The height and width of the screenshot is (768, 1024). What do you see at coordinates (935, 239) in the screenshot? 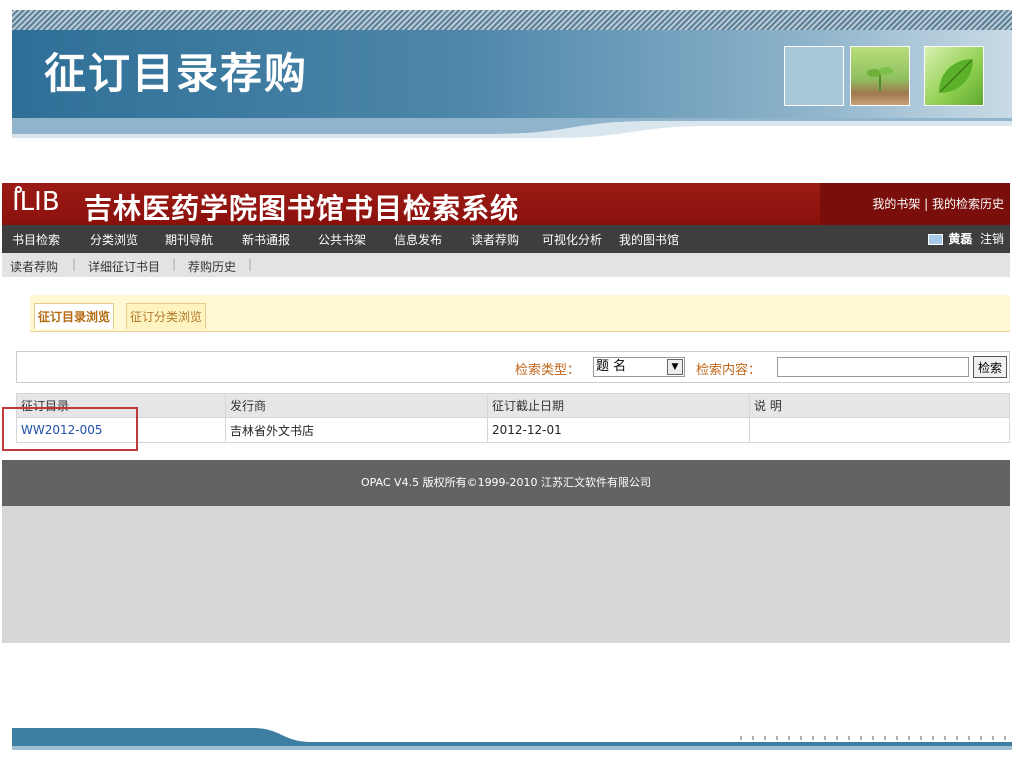
I see `user-card-icon` at bounding box center [935, 239].